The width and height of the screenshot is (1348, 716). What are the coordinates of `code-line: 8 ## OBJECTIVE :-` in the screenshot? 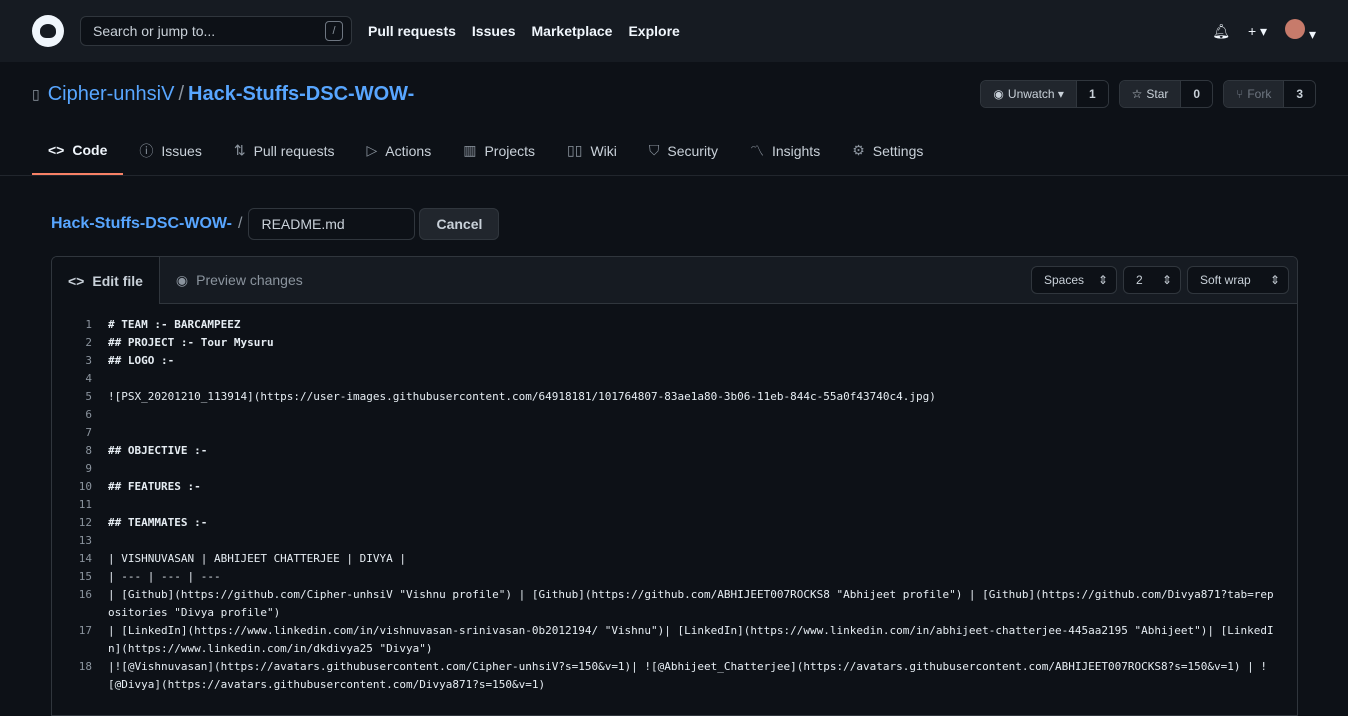 It's located at (674, 451).